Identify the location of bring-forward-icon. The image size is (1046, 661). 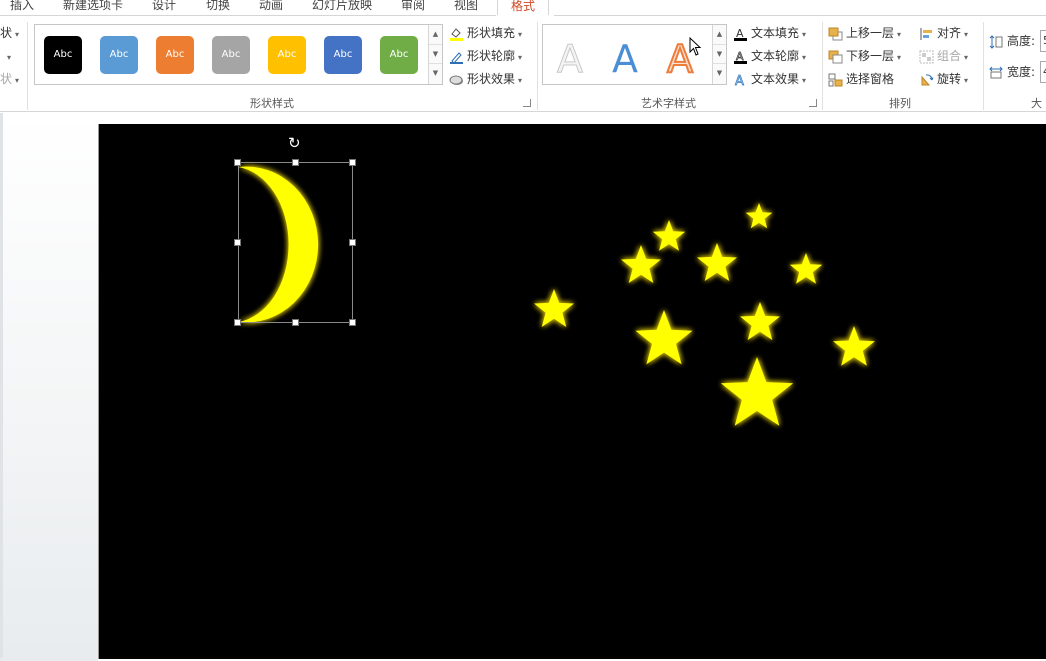
(835, 34).